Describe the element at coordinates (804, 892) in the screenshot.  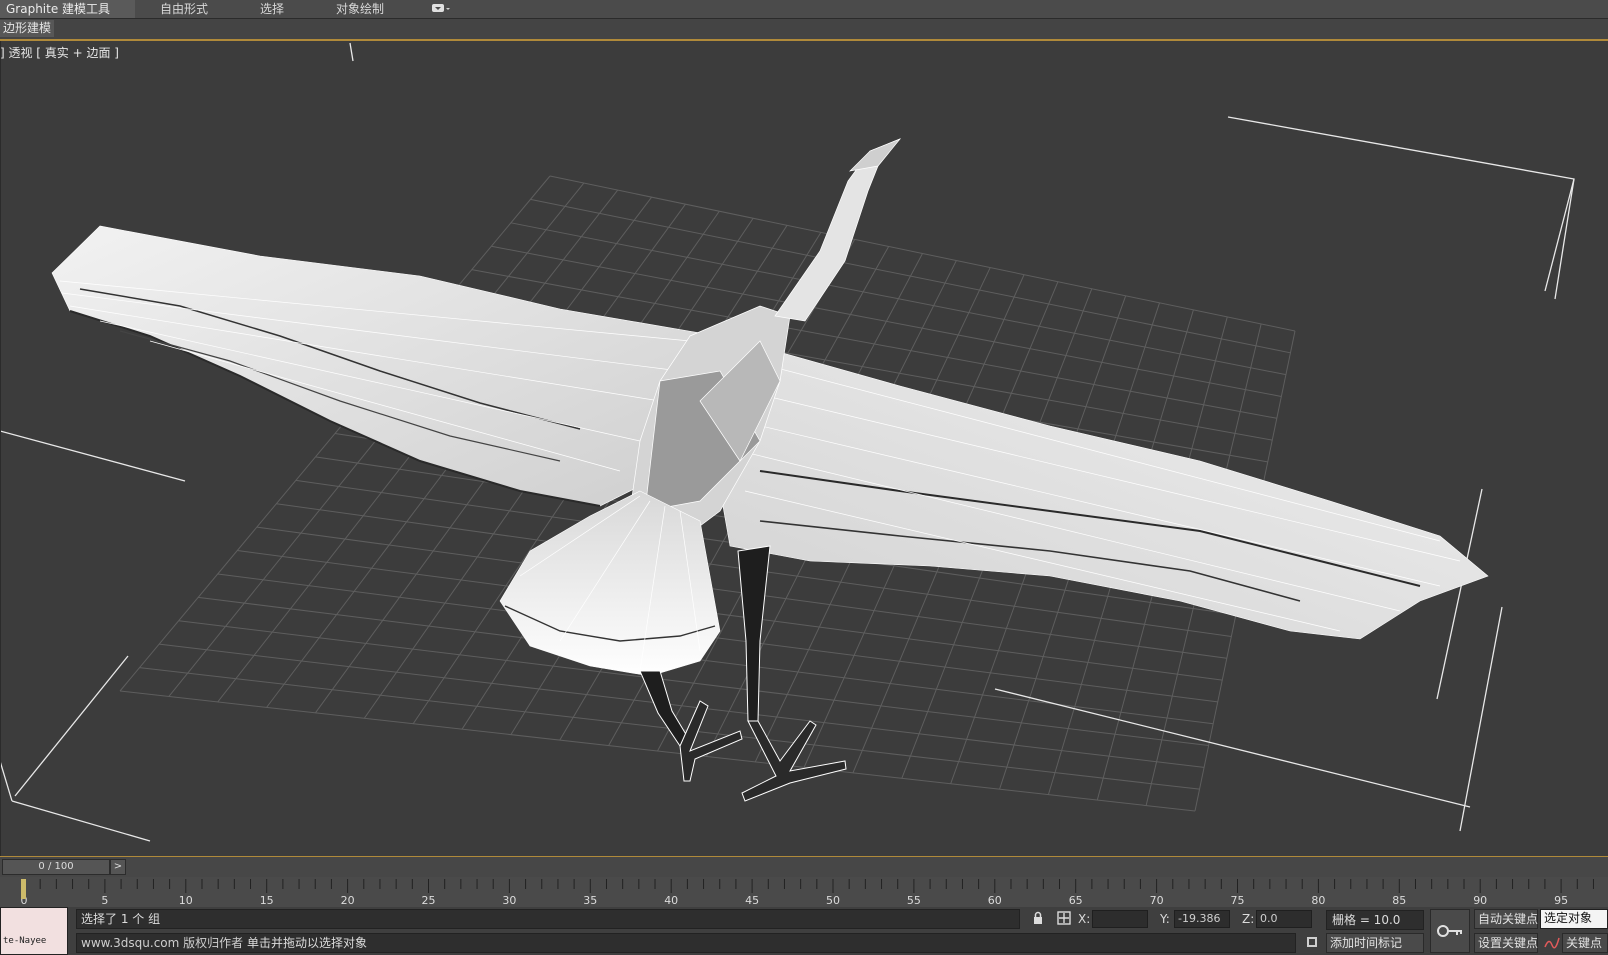
I see `track-bar-ruler: 0 5 10 15 20 25 30 35 40 45 50 55 60 65 70 75 80 85 90 95` at that location.